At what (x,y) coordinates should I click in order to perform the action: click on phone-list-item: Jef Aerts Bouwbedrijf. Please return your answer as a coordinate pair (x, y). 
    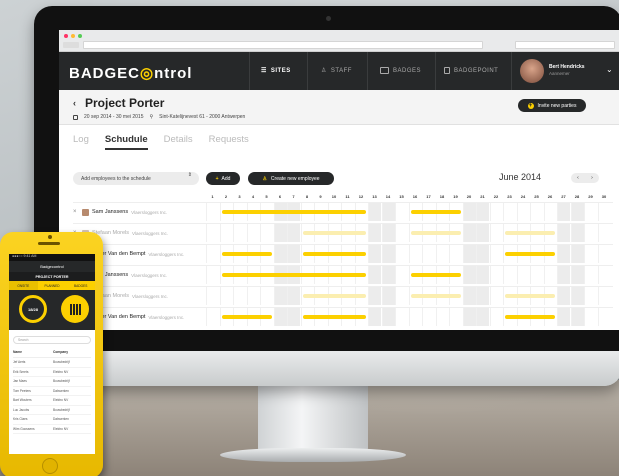
    Looking at the image, I should click on (52, 363).